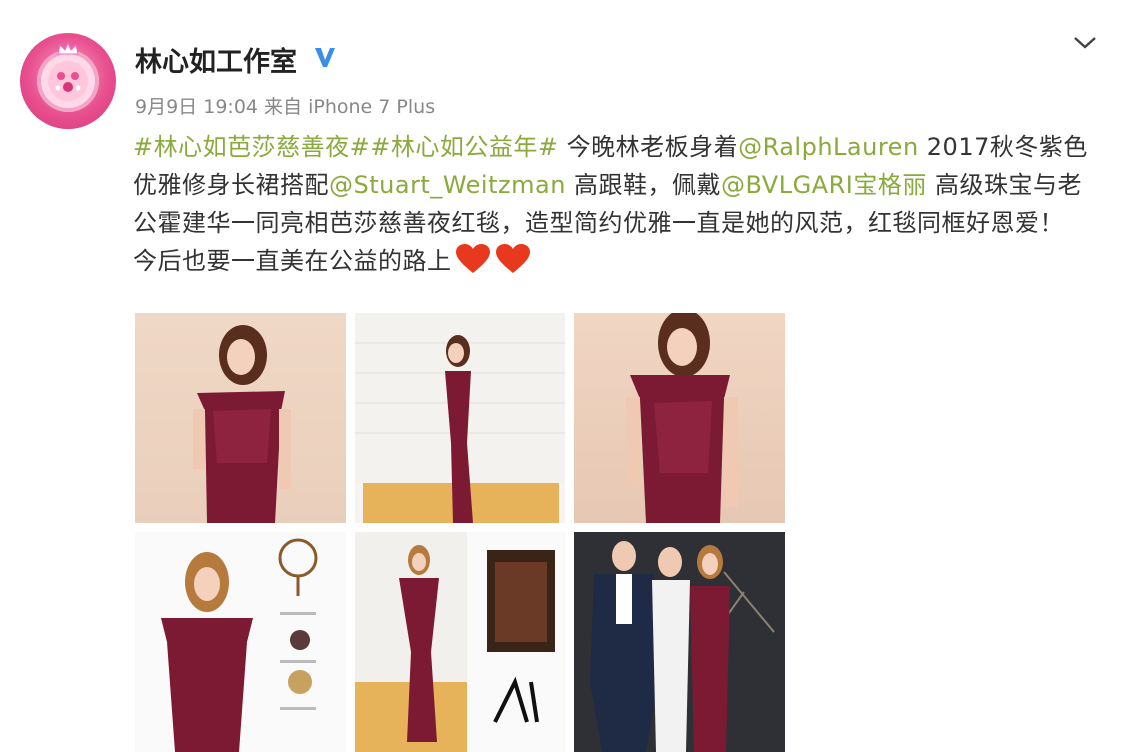 The height and width of the screenshot is (752, 1124). What do you see at coordinates (464, 147) in the screenshot?
I see `hashtag-link: #林心如公益年#` at bounding box center [464, 147].